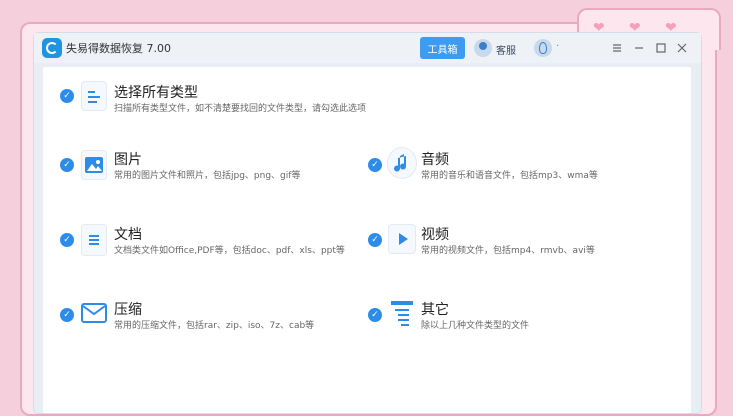  I want to click on music-note-icon, so click(402, 163).